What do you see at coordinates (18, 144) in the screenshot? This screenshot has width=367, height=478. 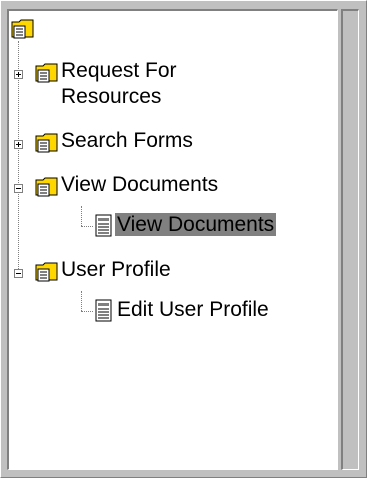 I see `expand-toggle-search-forms` at bounding box center [18, 144].